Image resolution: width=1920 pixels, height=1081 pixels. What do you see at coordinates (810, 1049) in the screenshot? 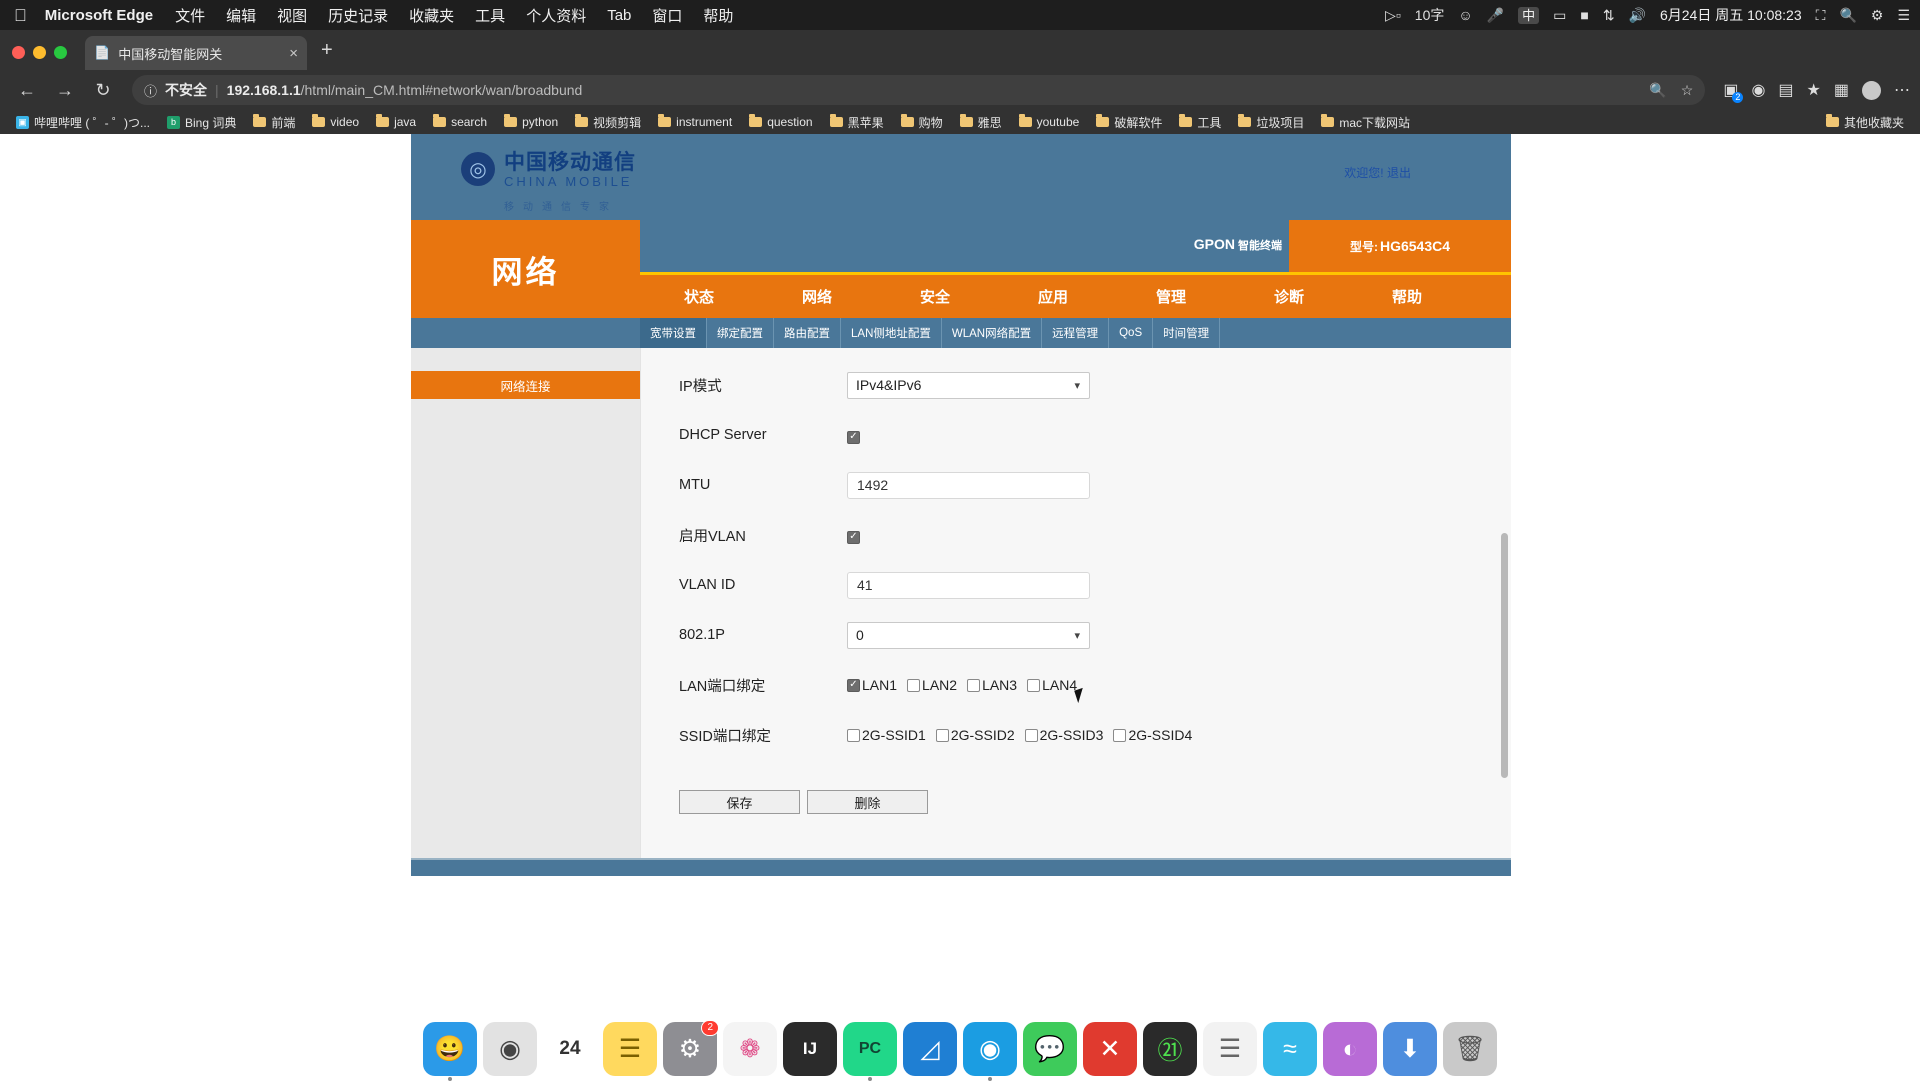
I see `intellij-idea-icon: IJ` at bounding box center [810, 1049].